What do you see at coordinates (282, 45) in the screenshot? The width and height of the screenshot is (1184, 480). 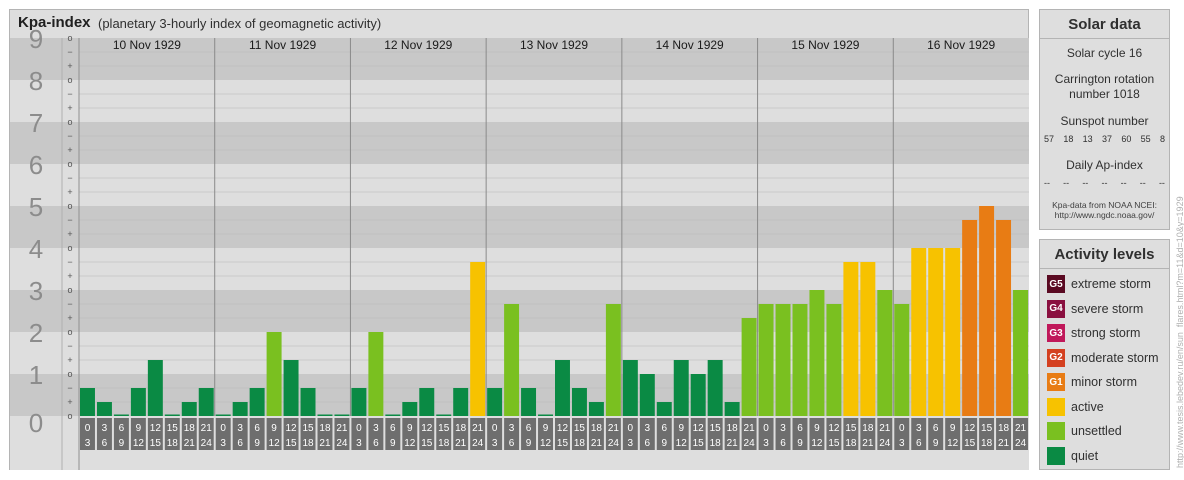 I see `day-date-label: 11 Nov 1929` at bounding box center [282, 45].